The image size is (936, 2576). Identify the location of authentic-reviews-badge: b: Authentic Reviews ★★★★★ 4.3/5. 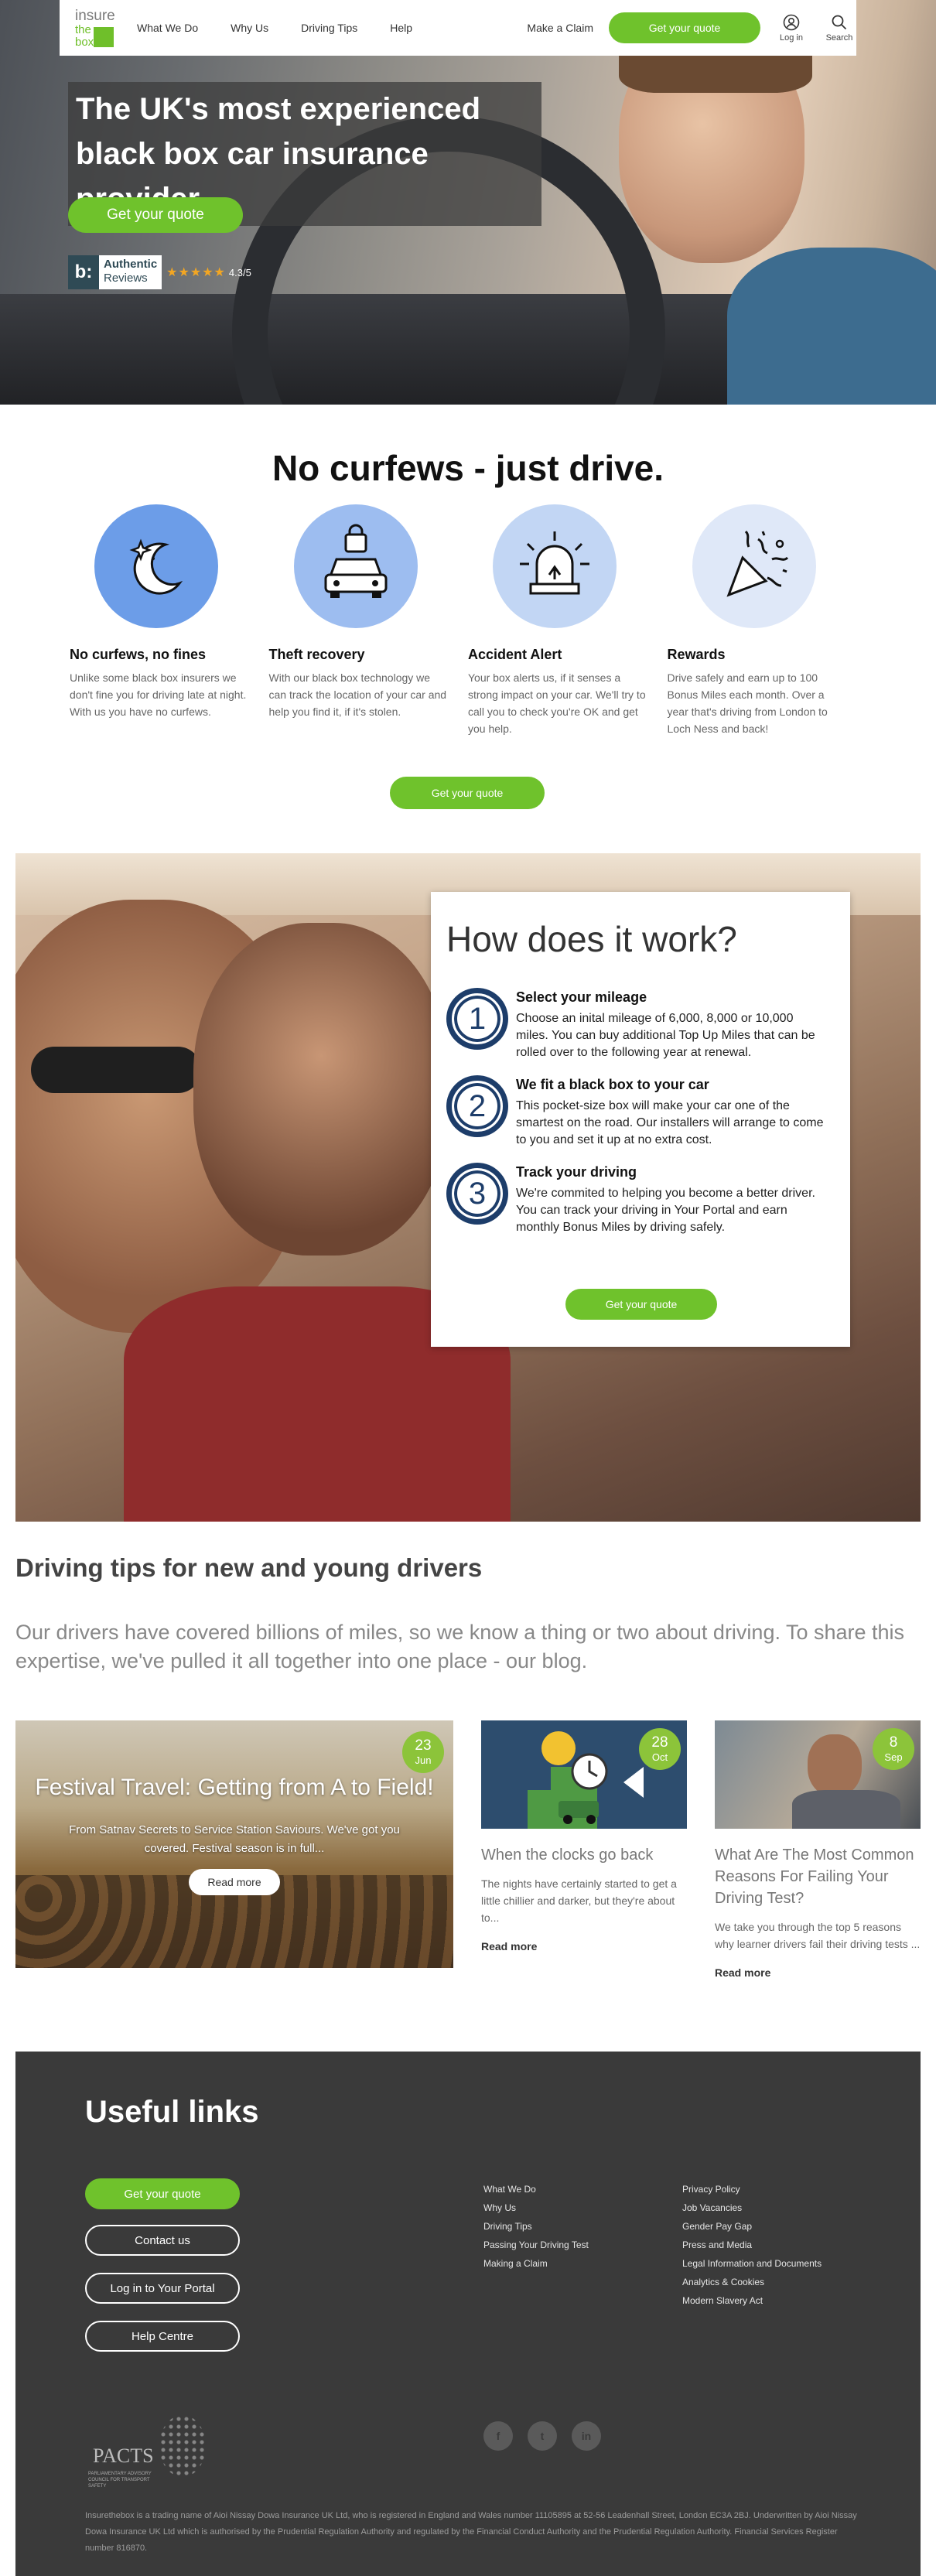
(159, 272).